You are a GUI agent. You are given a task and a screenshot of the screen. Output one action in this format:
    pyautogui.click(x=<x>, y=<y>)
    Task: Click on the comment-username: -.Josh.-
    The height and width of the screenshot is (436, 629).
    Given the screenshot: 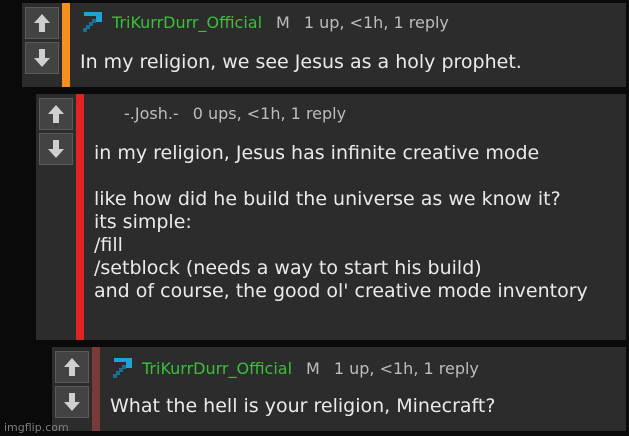 What is the action you would take?
    pyautogui.click(x=151, y=113)
    